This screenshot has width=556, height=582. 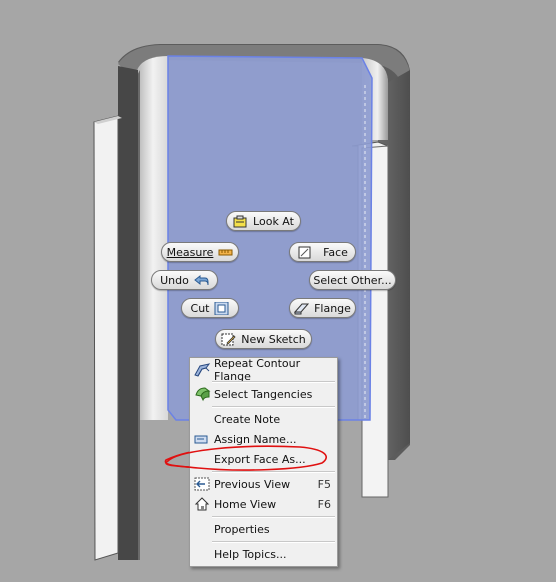 I want to click on undo-label: Undo, so click(x=174, y=280).